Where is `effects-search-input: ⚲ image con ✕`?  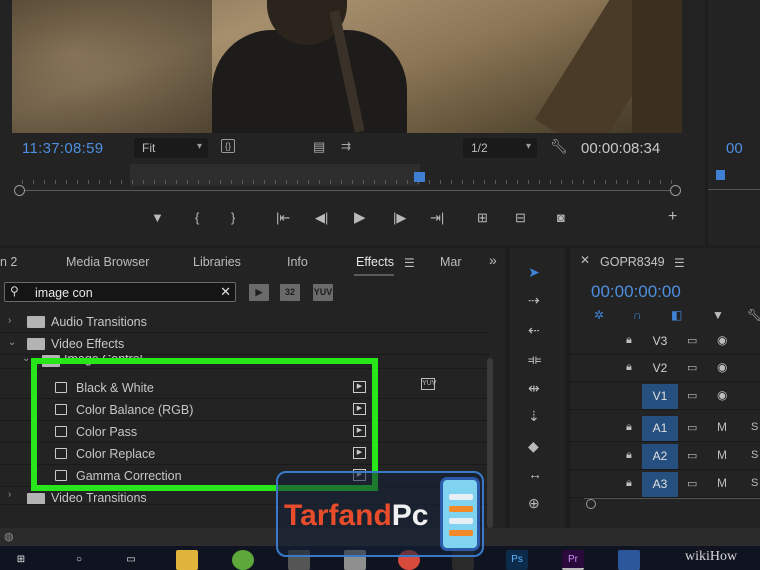 effects-search-input: ⚲ image con ✕ is located at coordinates (120, 292).